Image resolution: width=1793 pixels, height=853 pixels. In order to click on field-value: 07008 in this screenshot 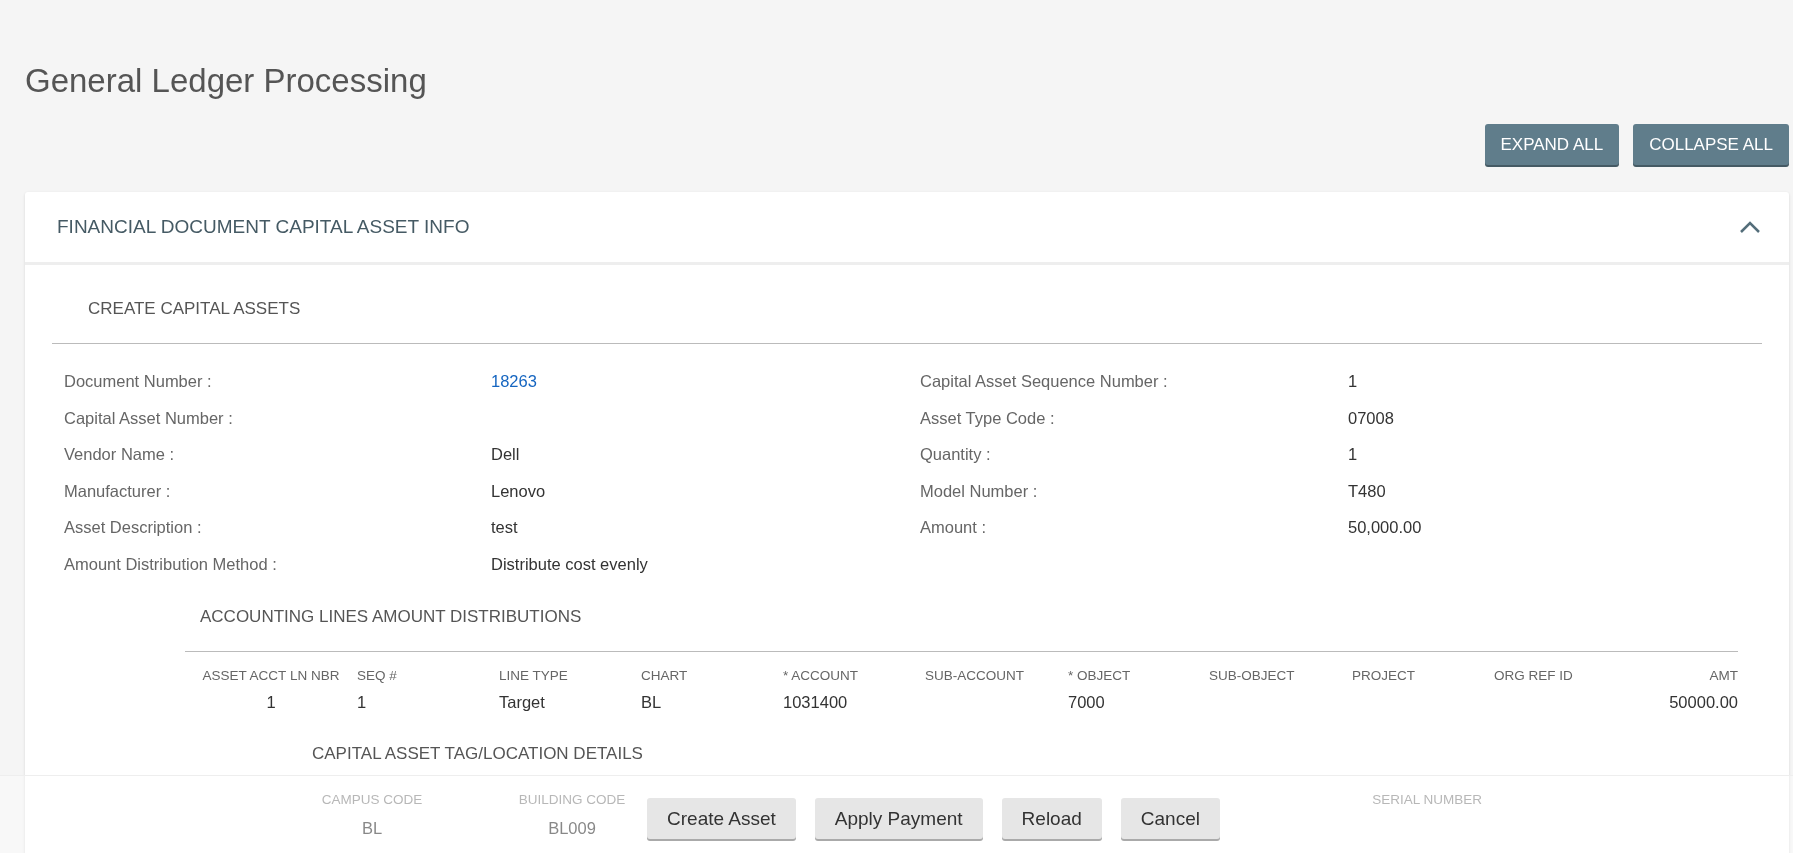, I will do `click(1371, 418)`.